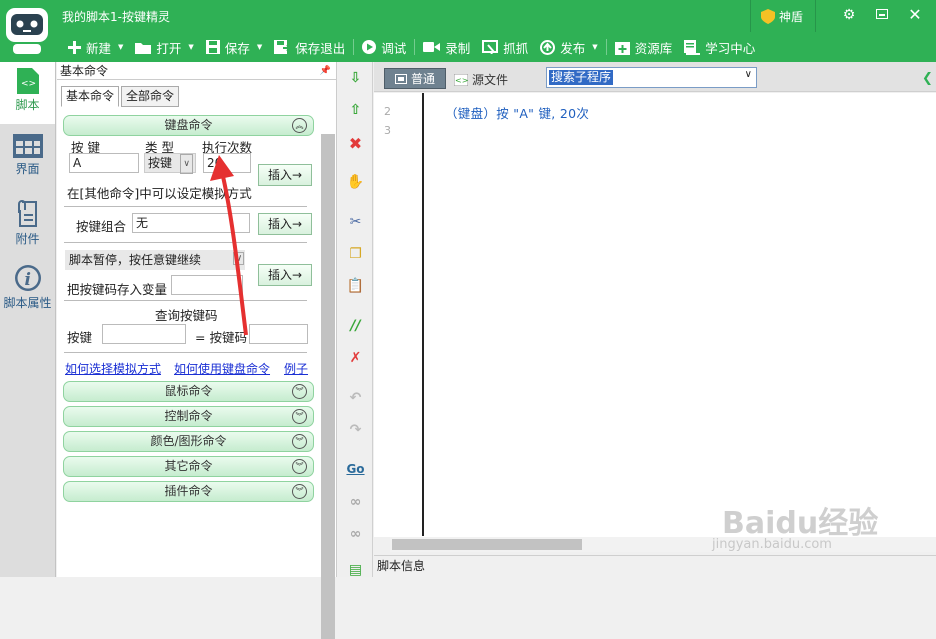  Describe the element at coordinates (188, 466) in the screenshot. I see `other-commands-header: 其它命令 ︾` at that location.